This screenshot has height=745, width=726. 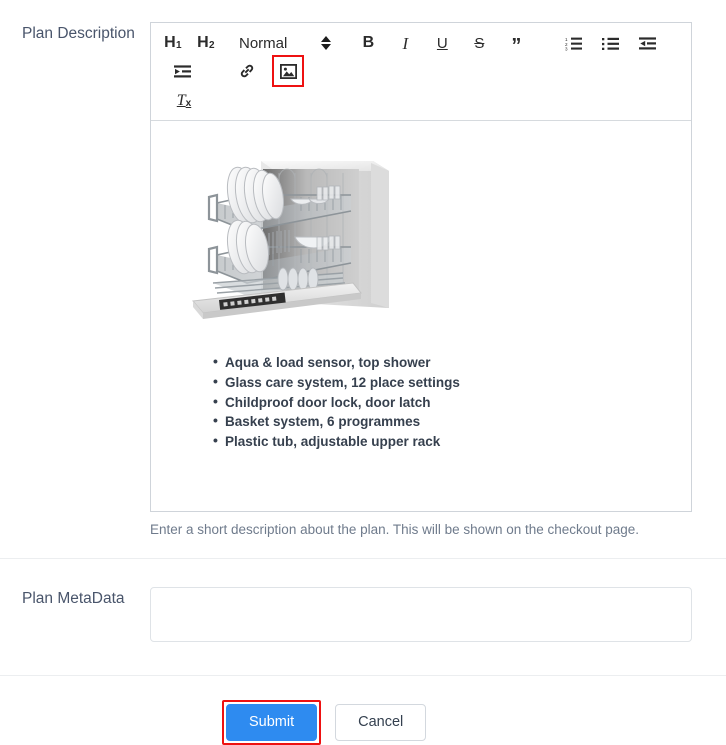 I want to click on clear-formatting-letter: T, so click(x=181, y=100).